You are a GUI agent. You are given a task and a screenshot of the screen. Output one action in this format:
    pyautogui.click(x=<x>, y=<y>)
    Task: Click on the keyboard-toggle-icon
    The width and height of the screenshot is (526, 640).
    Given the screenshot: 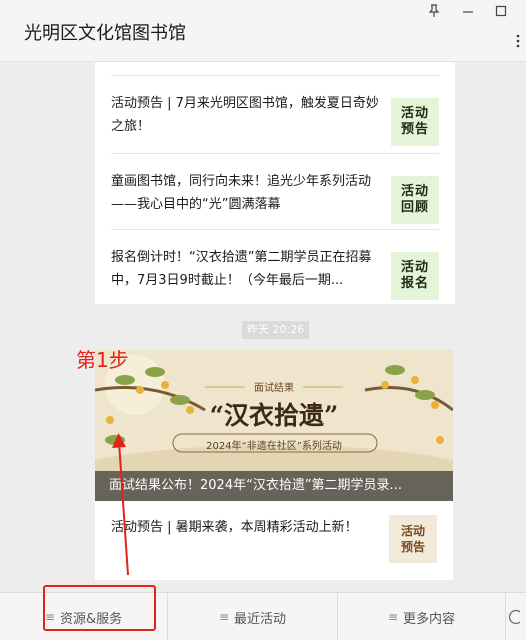 What is the action you would take?
    pyautogui.click(x=515, y=616)
    